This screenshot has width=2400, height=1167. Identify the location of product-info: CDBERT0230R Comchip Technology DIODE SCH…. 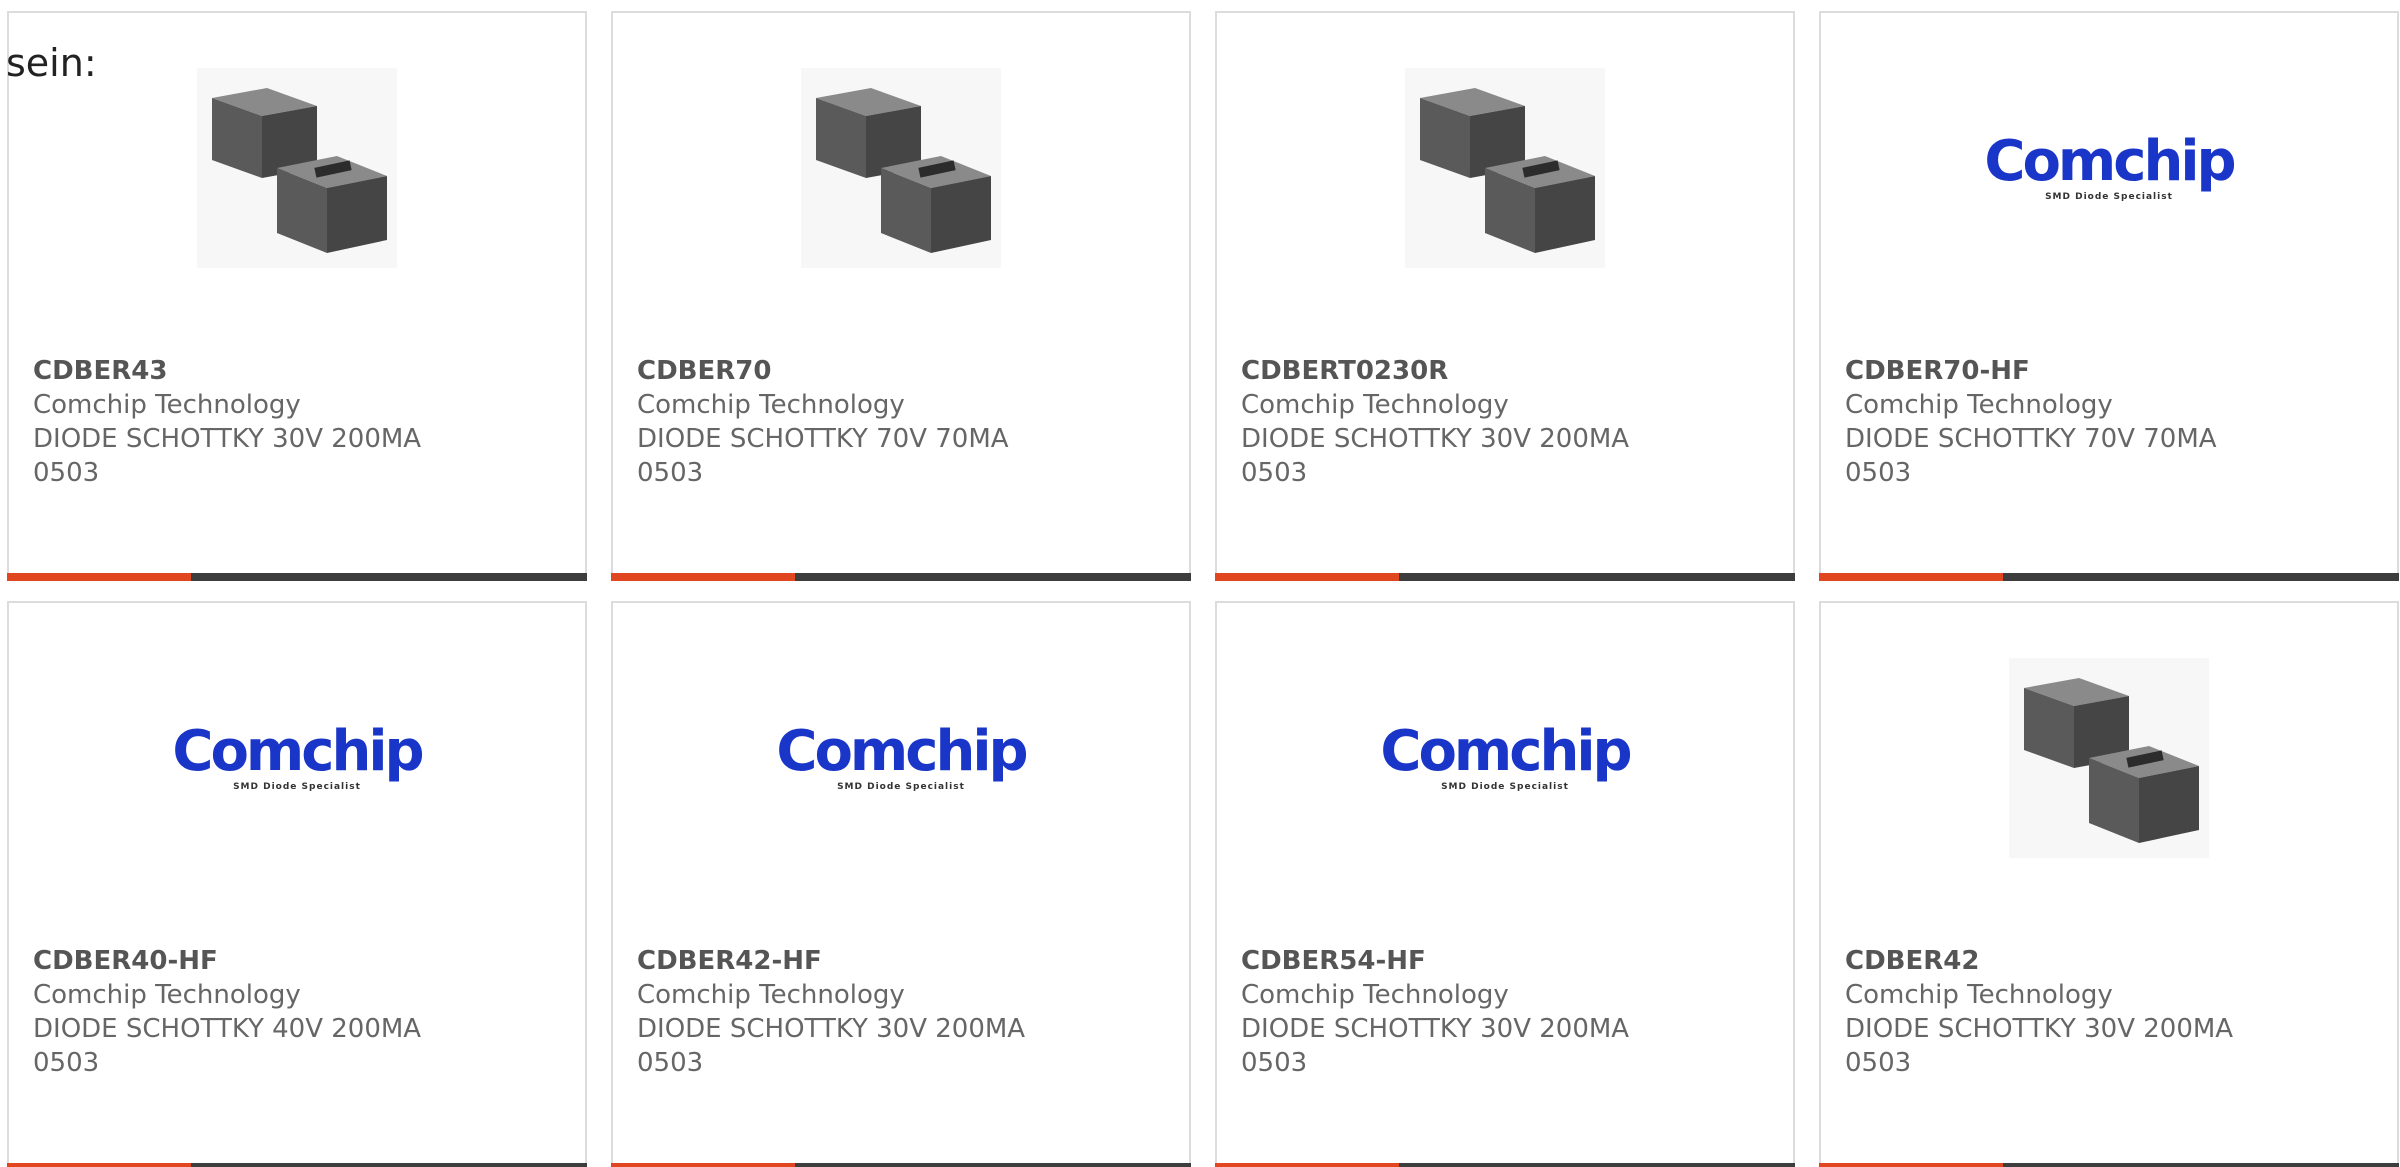
(1435, 422).